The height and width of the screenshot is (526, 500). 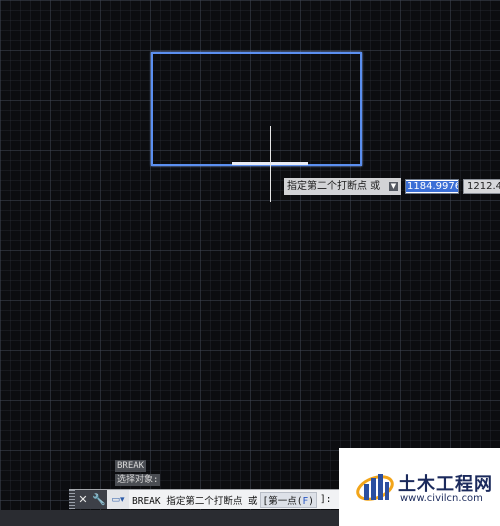 What do you see at coordinates (334, 186) in the screenshot?
I see `prompt-text: 指定第二个打断点 或` at bounding box center [334, 186].